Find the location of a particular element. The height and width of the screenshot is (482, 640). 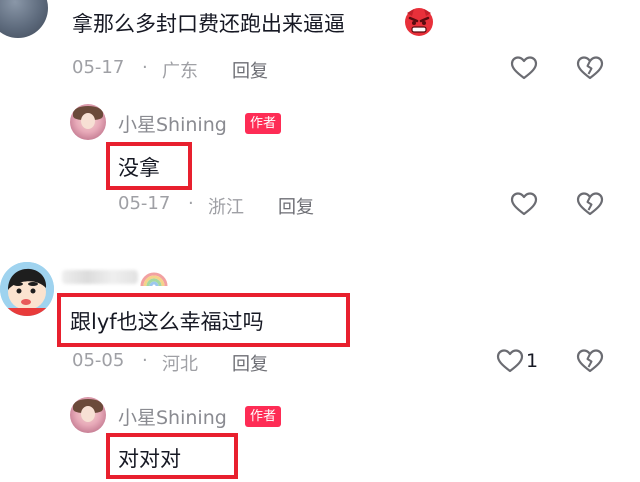

username-blurred is located at coordinates (100, 277).